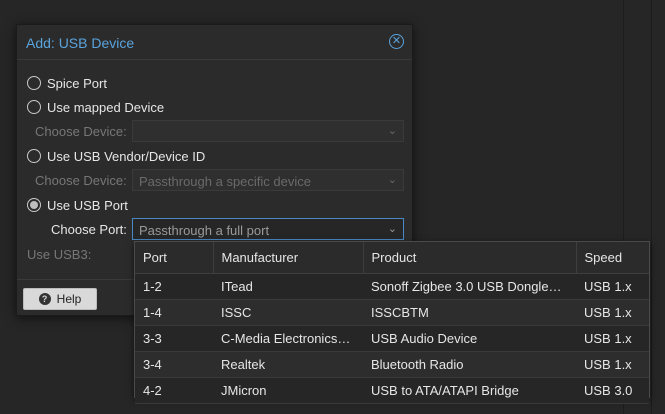 This screenshot has width=665, height=414. Describe the element at coordinates (612, 258) in the screenshot. I see `column-header-speed: Speed` at that location.